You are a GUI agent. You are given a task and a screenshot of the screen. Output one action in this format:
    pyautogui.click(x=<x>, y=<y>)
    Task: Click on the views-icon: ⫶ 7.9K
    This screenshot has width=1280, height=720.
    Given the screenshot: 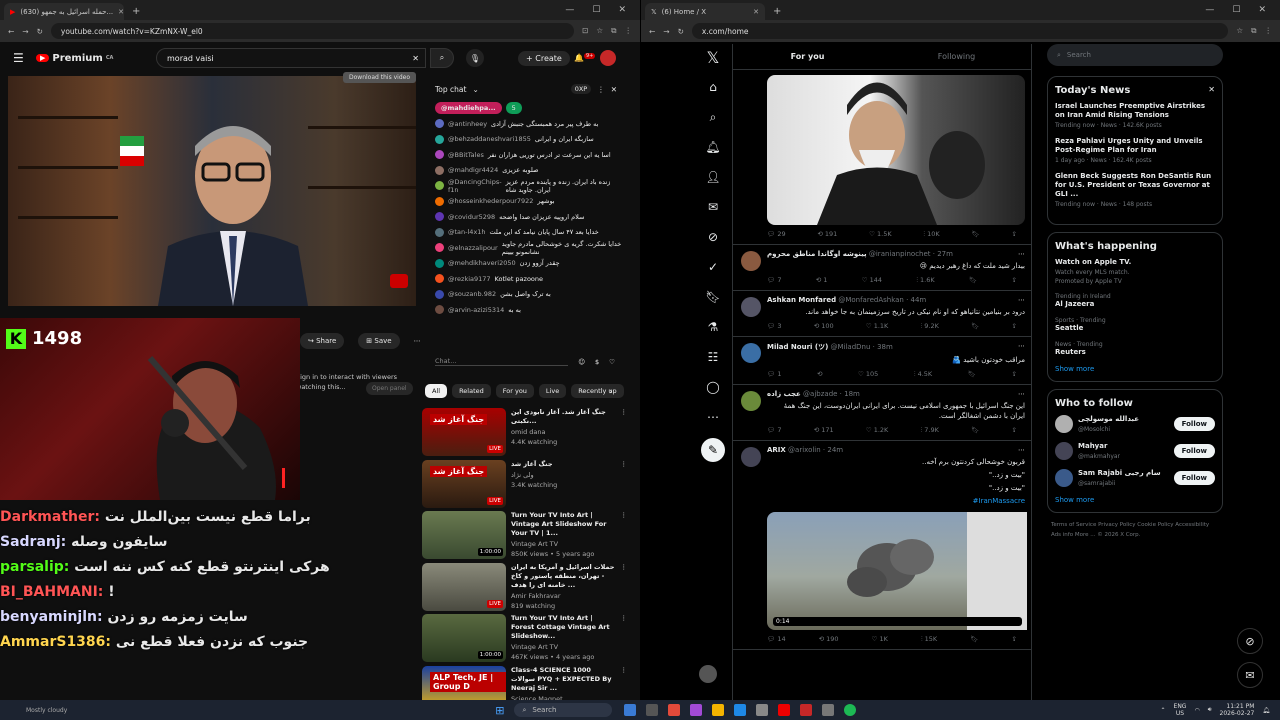 What is the action you would take?
    pyautogui.click(x=930, y=430)
    